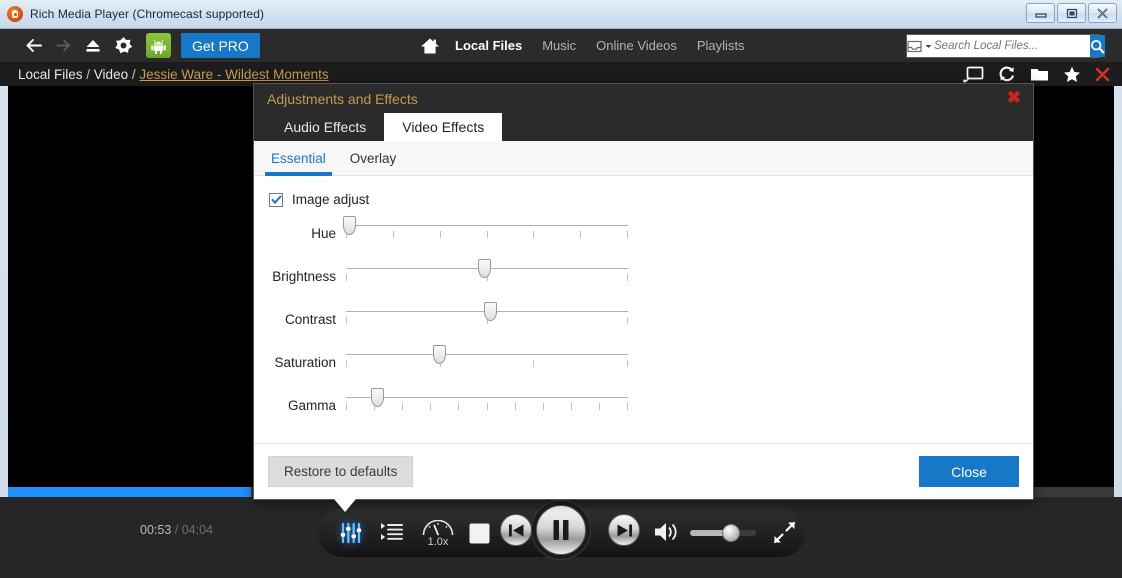 The width and height of the screenshot is (1122, 578). Describe the element at coordinates (438, 533) in the screenshot. I see `speed-gauge-icon: 1.0x` at that location.